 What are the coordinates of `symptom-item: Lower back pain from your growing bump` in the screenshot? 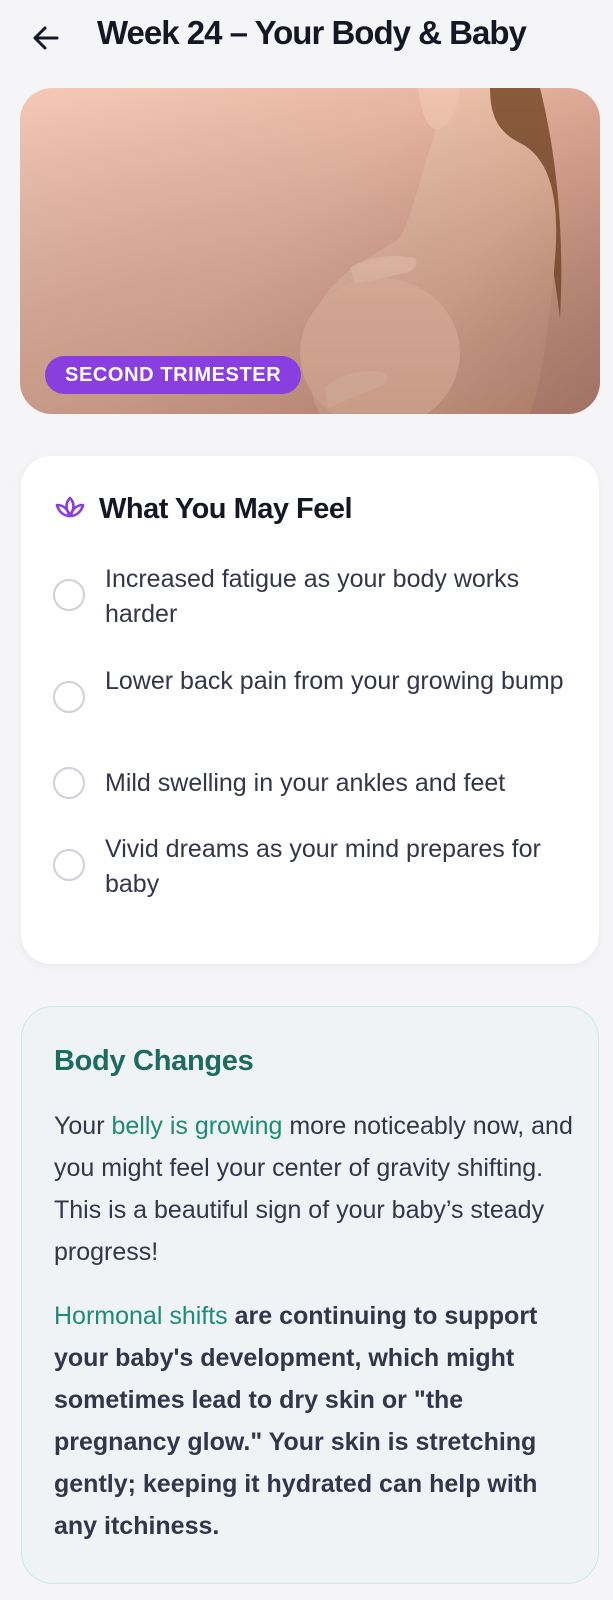 It's located at (313, 688).